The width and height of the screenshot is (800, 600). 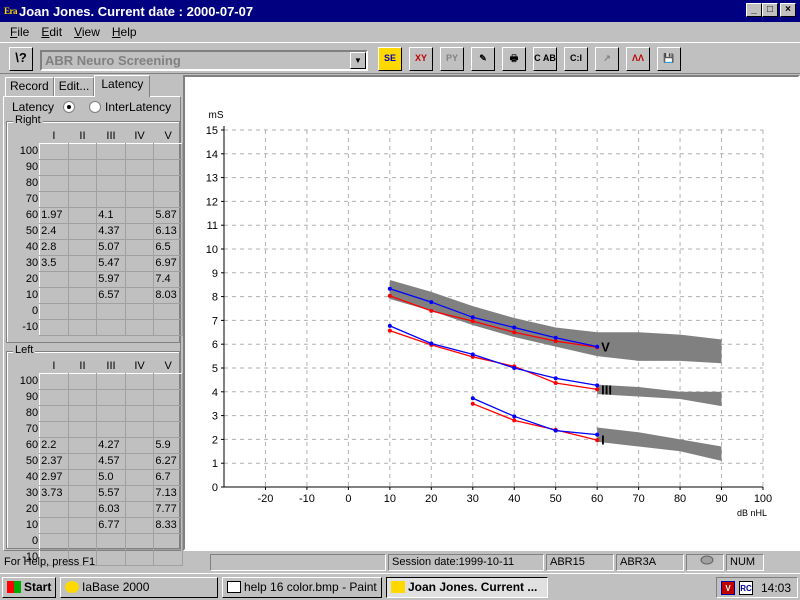 I want to click on context-help-button: \?, so click(x=21, y=59).